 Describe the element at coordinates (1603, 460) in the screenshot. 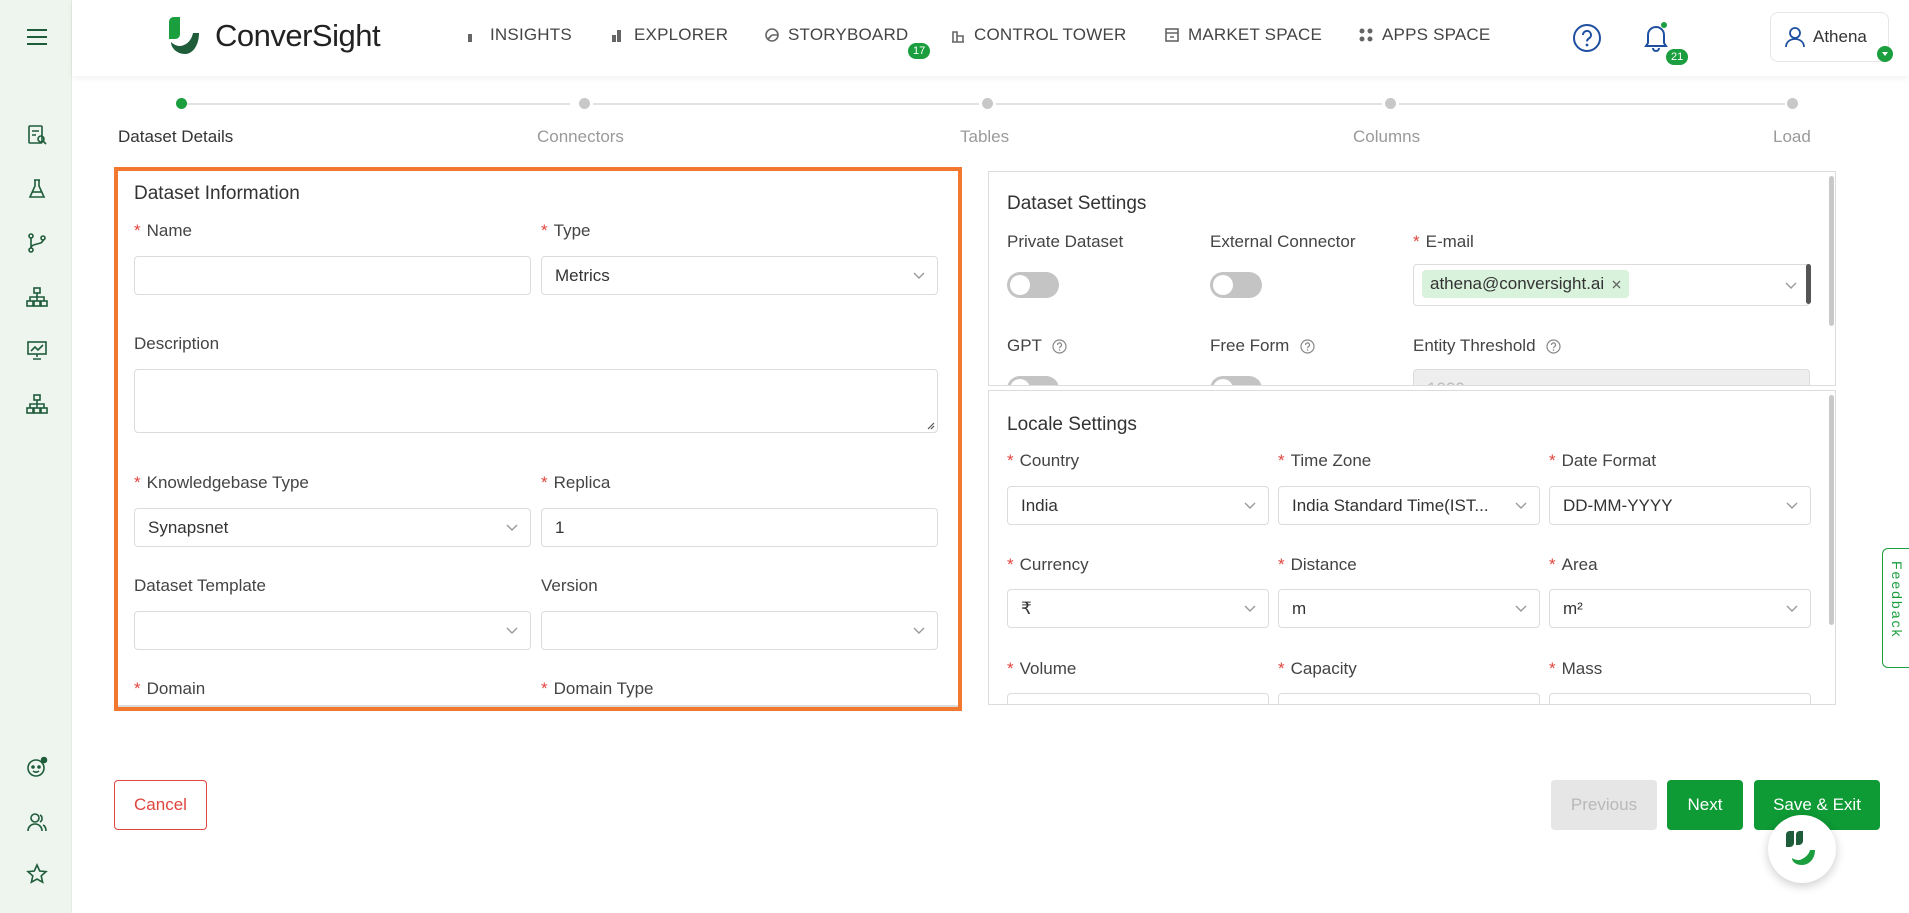

I see `date-format-label: * Date Format` at that location.